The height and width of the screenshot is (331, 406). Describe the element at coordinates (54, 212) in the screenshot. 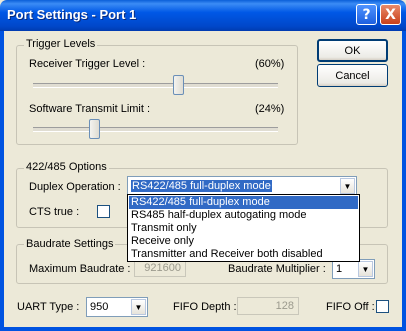

I see `cts-true-label: CTS true :` at that location.